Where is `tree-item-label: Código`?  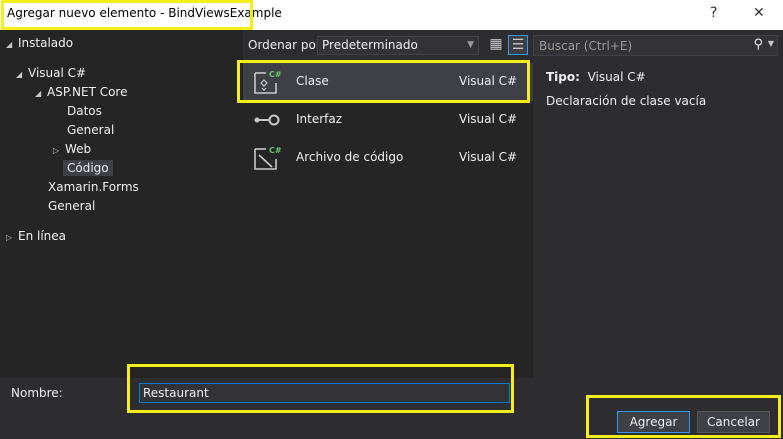
tree-item-label: Código is located at coordinates (88, 168).